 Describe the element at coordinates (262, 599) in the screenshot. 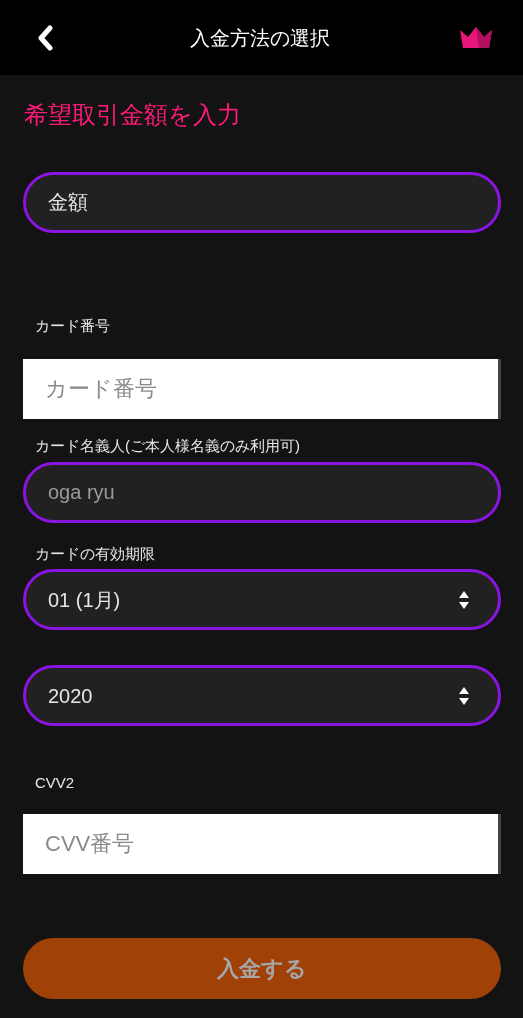

I see `select-field: 01 (1月)` at that location.